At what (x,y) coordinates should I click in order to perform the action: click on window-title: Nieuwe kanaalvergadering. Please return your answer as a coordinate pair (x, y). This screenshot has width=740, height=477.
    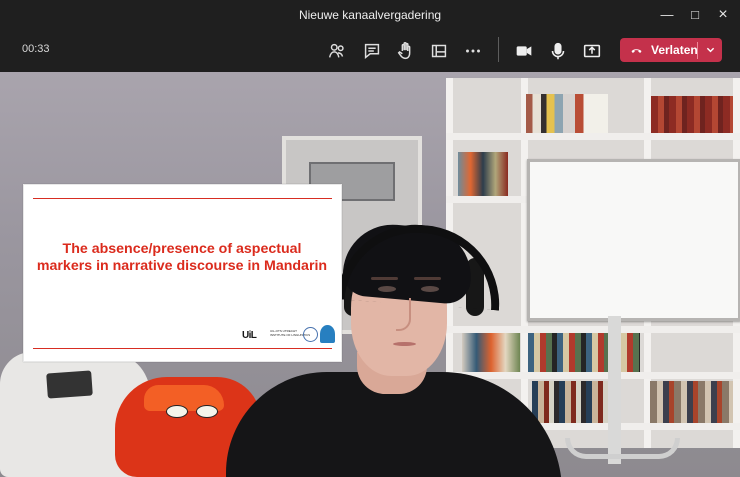
    Looking at the image, I should click on (370, 15).